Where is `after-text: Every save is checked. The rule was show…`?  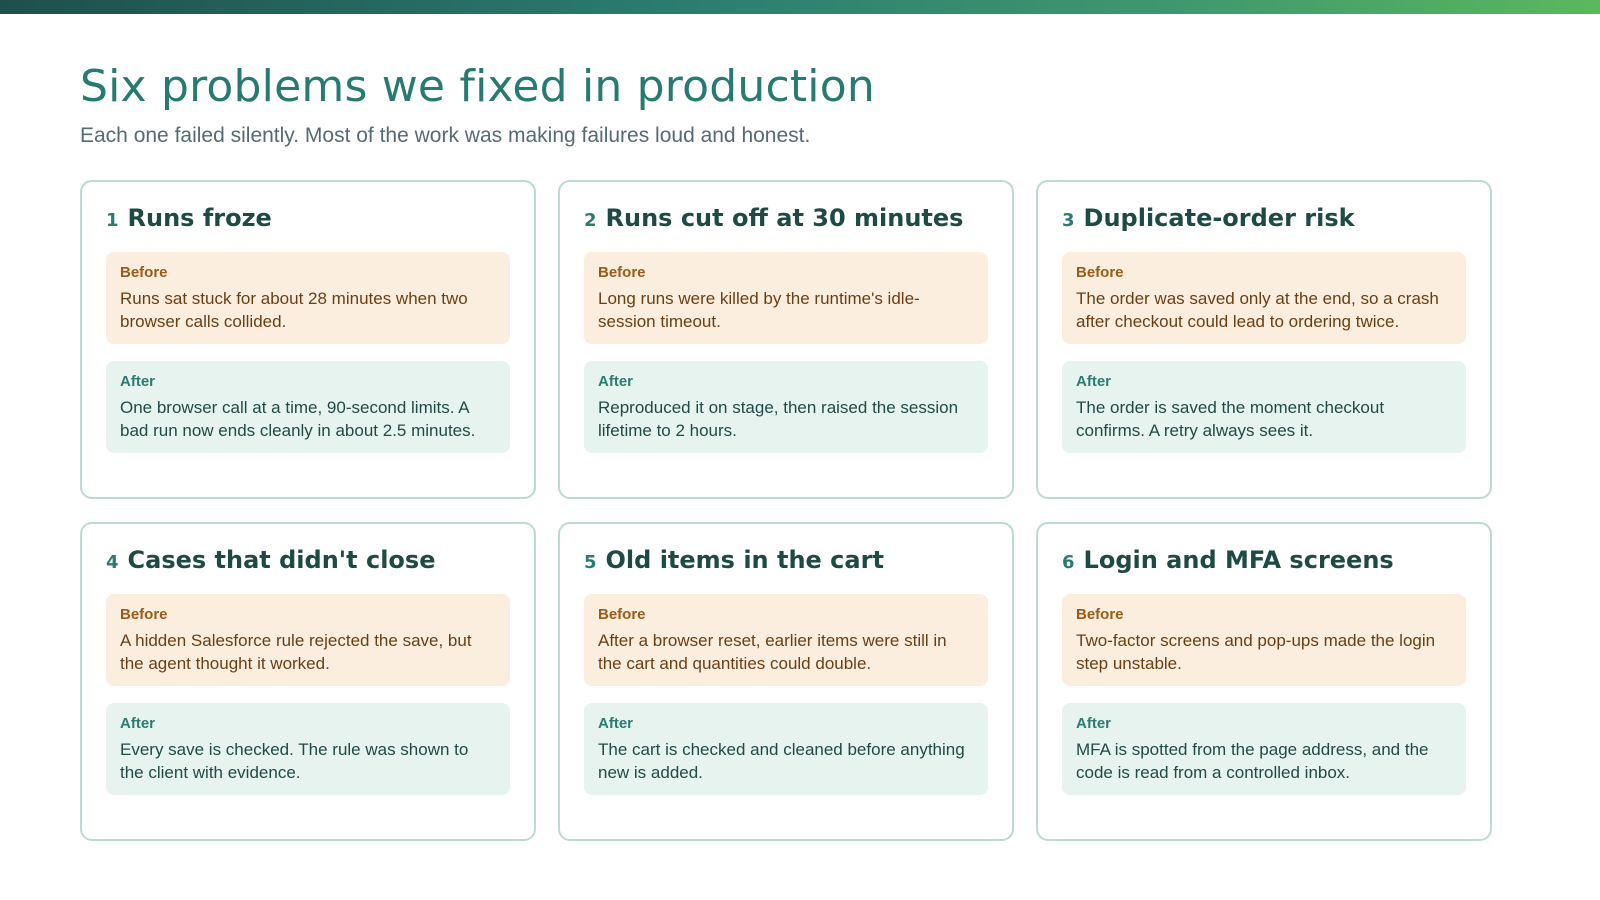 after-text: Every save is checked. The rule was show… is located at coordinates (294, 761).